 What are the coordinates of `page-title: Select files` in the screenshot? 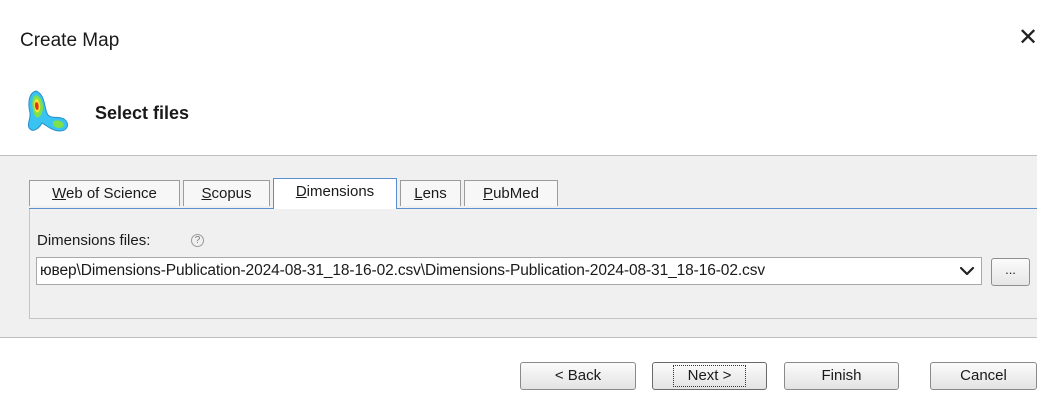 It's located at (142, 113).